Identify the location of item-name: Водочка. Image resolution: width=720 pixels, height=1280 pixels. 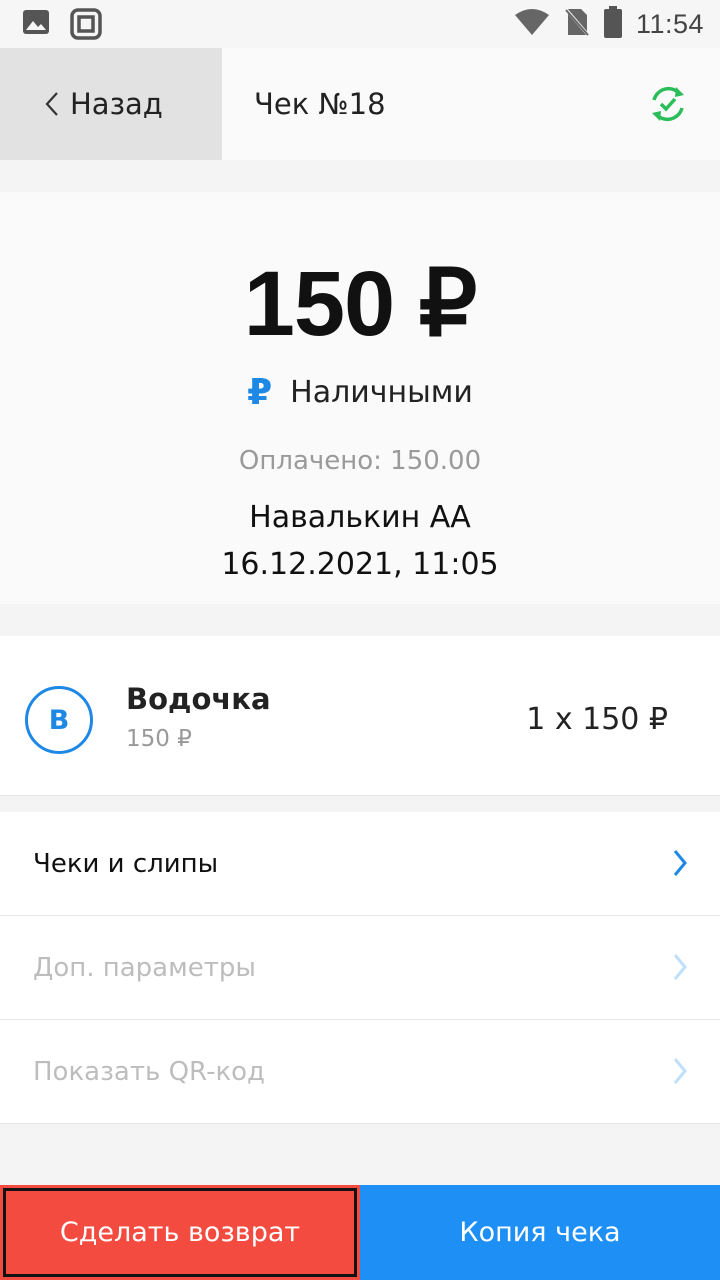
(198, 699).